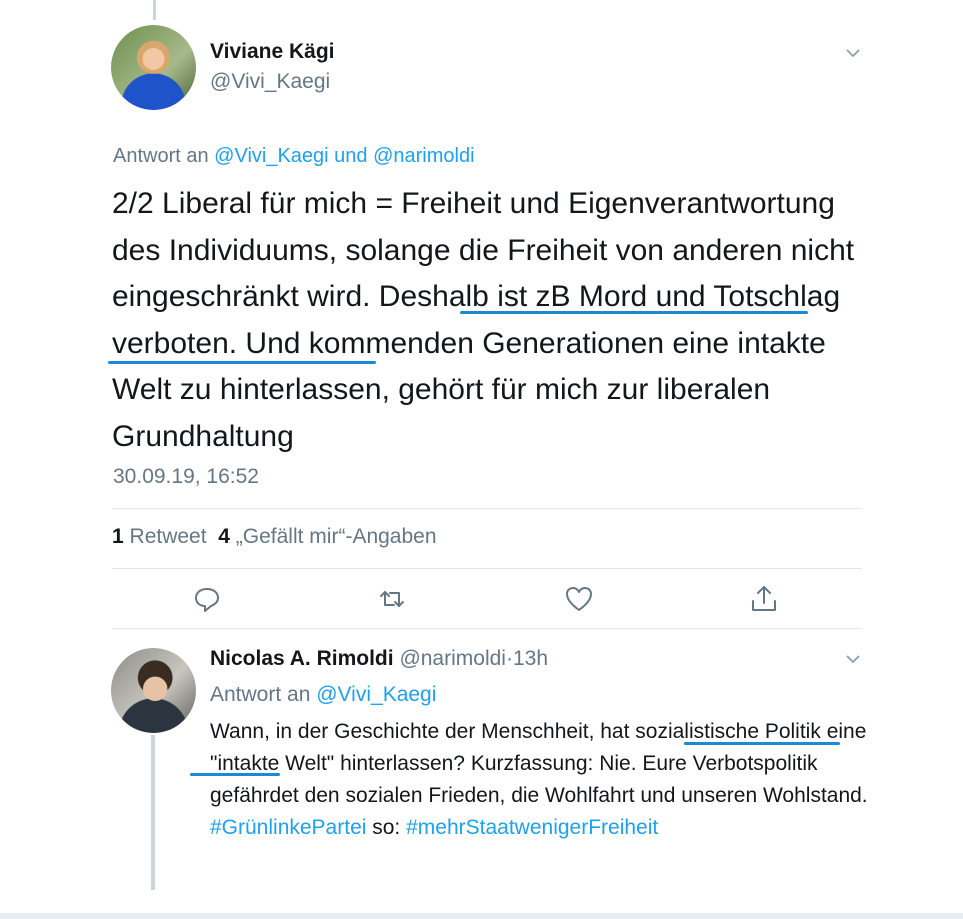  What do you see at coordinates (302, 658) in the screenshot?
I see `reply-author-name: Nicolas A. Rimoldi` at bounding box center [302, 658].